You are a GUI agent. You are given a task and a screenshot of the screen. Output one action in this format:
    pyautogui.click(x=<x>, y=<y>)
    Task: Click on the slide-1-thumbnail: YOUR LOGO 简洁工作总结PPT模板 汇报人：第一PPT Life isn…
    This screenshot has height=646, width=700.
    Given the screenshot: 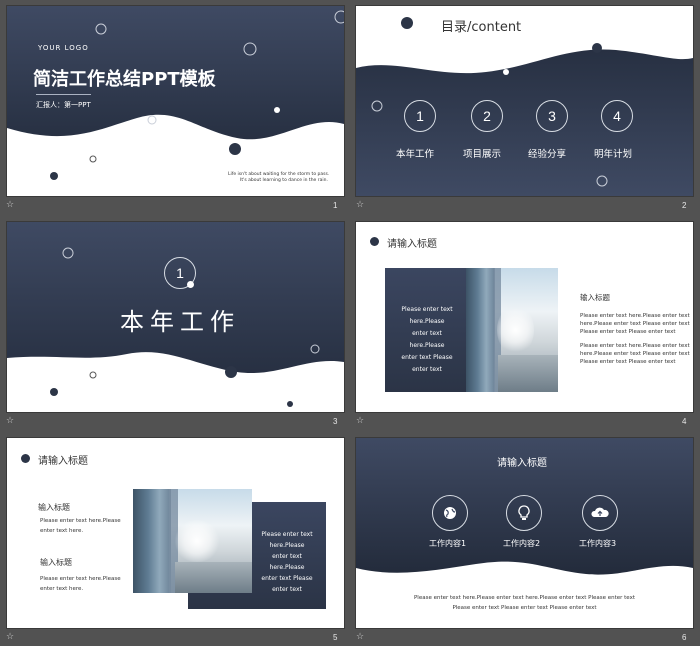 What is the action you would take?
    pyautogui.click(x=175, y=101)
    